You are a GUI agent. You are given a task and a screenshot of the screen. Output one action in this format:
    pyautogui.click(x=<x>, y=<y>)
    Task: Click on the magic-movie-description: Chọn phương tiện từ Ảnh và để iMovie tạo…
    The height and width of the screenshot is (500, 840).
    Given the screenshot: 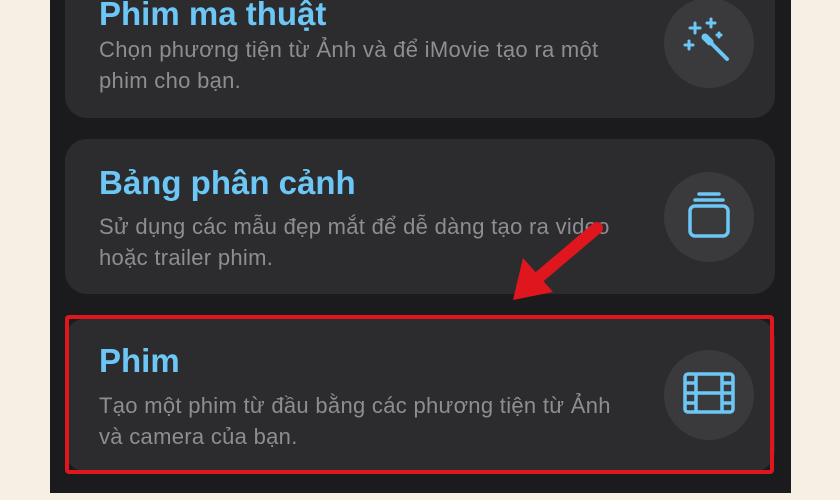 What is the action you would take?
    pyautogui.click(x=349, y=65)
    